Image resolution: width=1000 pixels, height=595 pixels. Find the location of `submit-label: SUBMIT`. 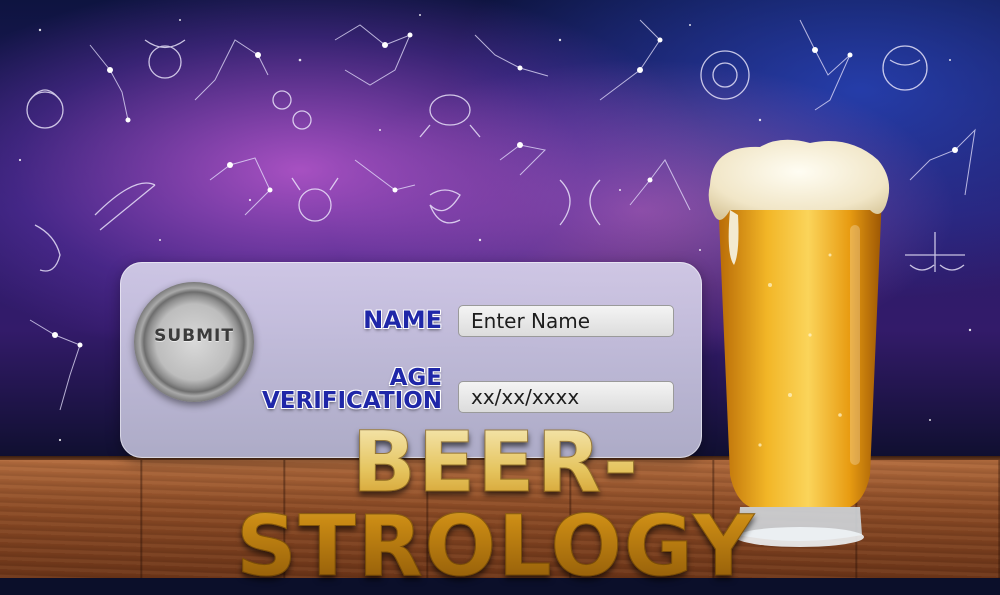

submit-label: SUBMIT is located at coordinates (194, 336).